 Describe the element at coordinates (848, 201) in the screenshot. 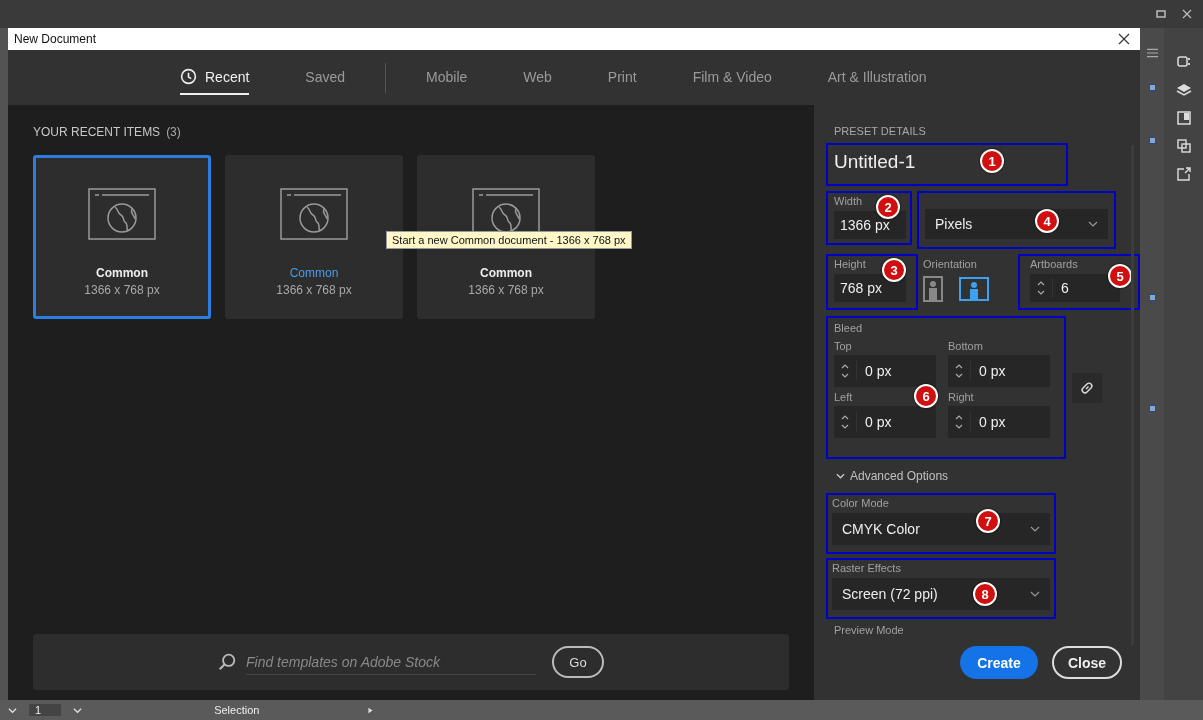

I see `field-label: Width` at that location.